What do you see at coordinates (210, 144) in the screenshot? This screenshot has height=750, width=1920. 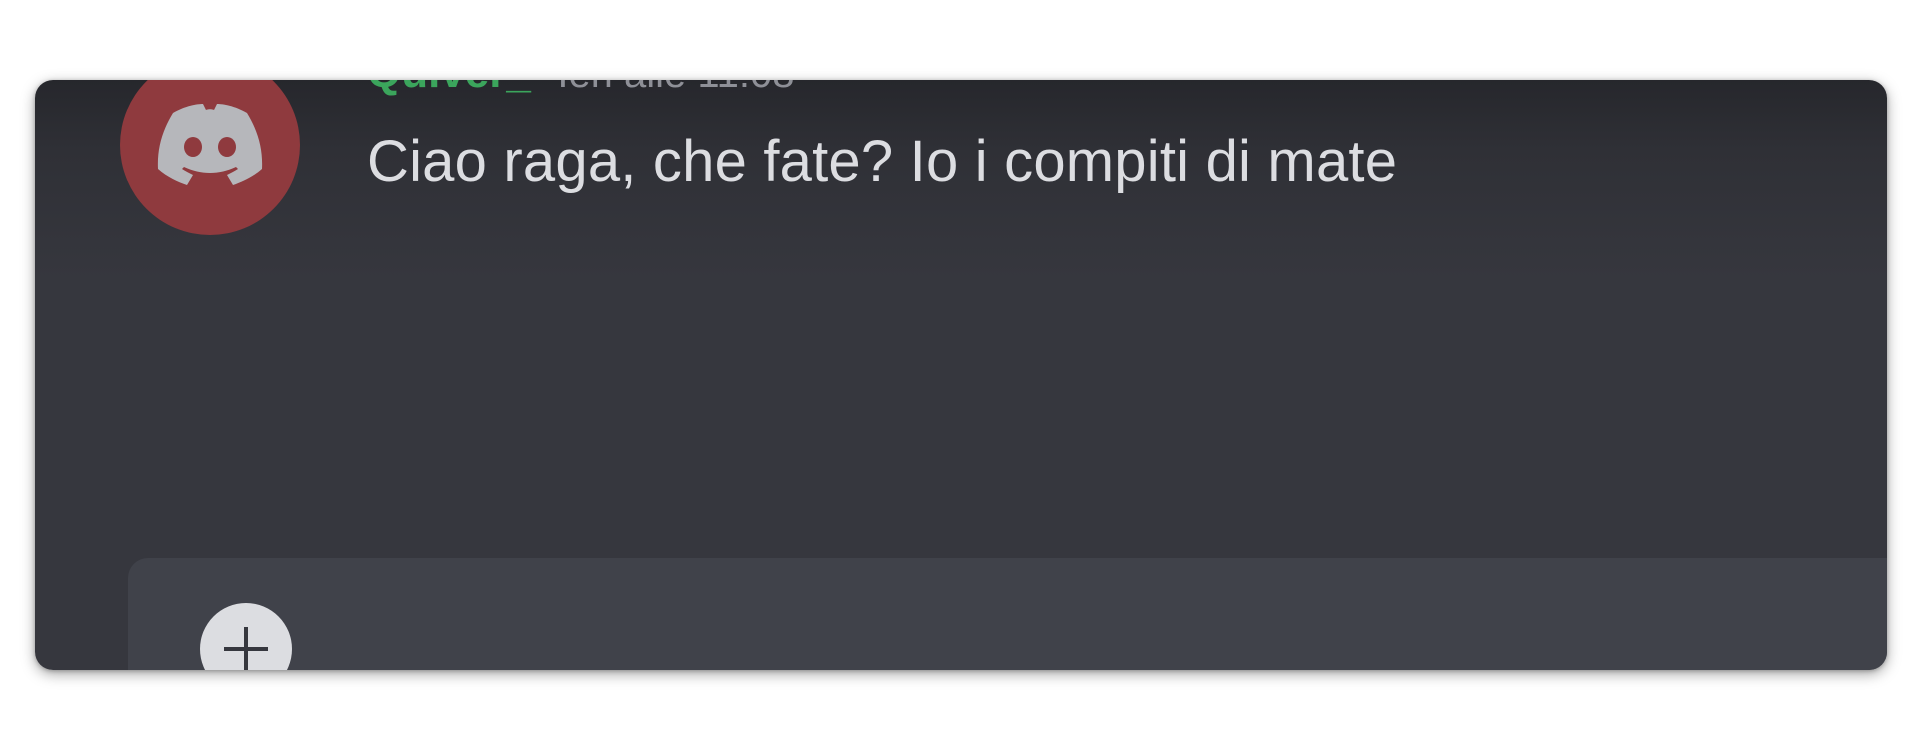 I see `discord-logo-icon` at bounding box center [210, 144].